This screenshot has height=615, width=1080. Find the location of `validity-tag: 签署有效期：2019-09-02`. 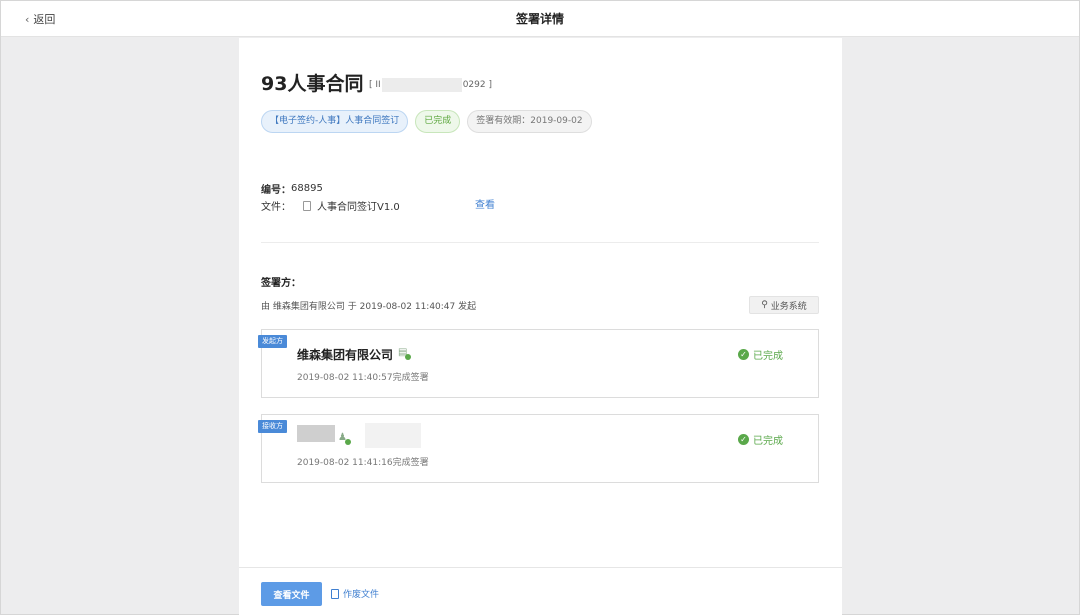

validity-tag: 签署有效期：2019-09-02 is located at coordinates (529, 121).